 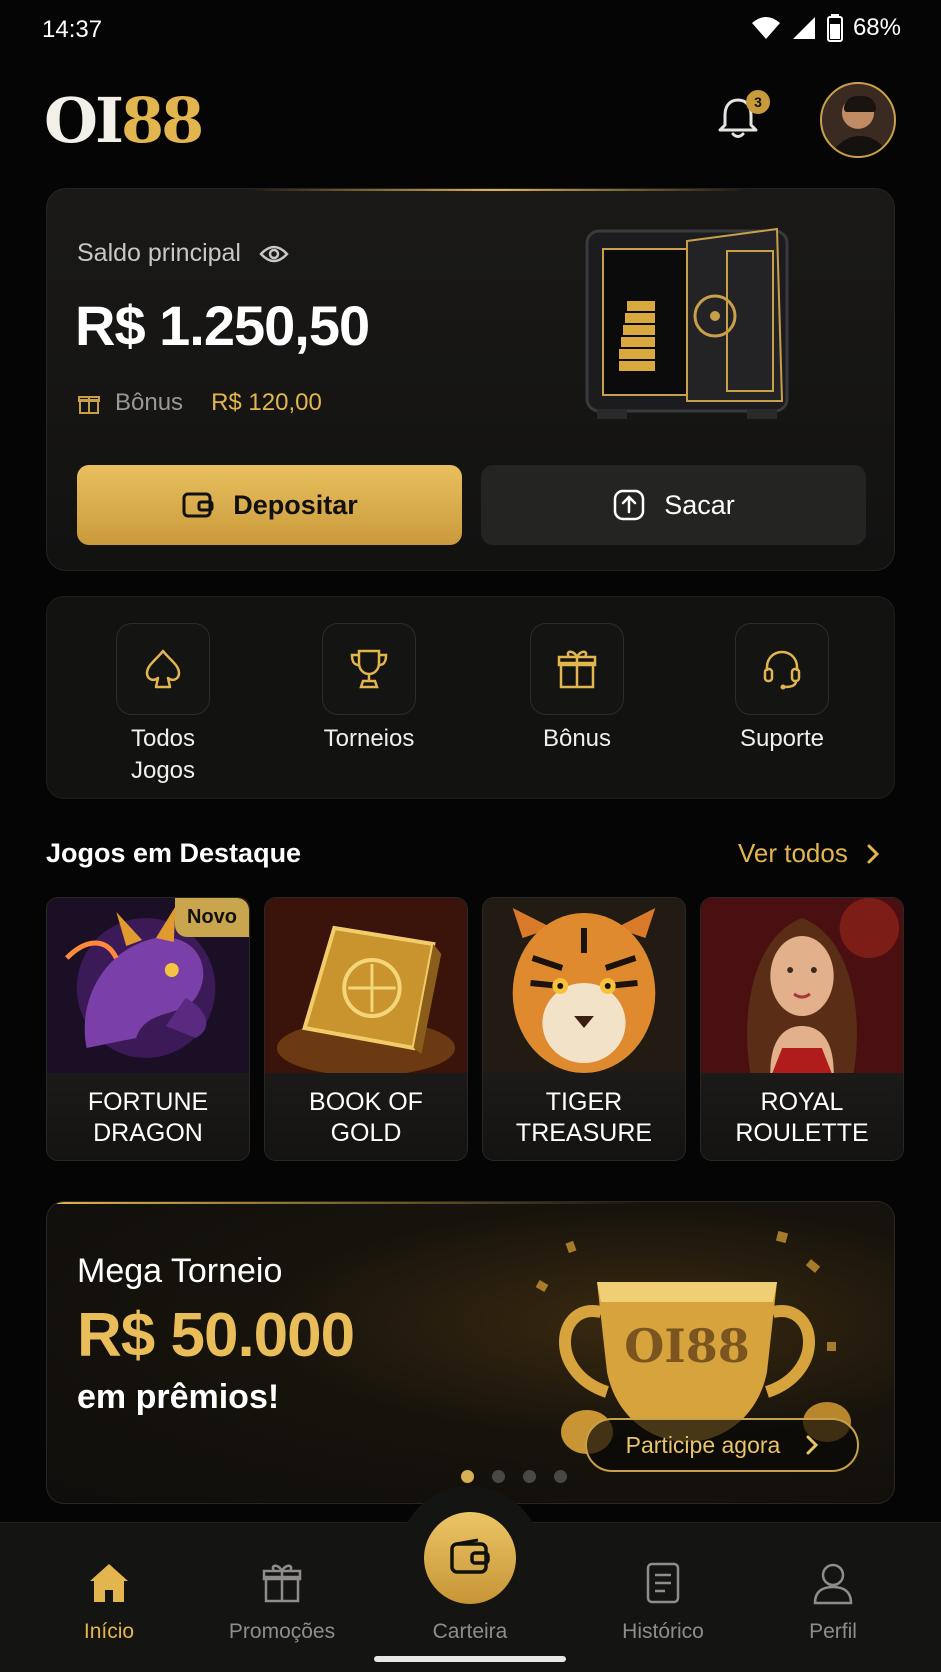 What do you see at coordinates (802, 985) in the screenshot?
I see `woman-art` at bounding box center [802, 985].